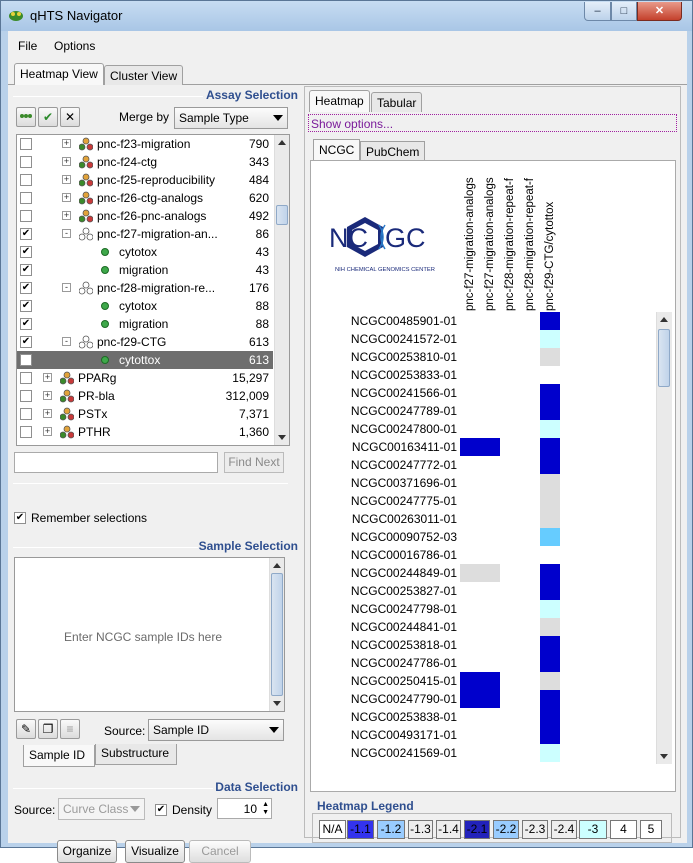 The height and width of the screenshot is (863, 693). I want to click on tree-row: + pnc-f24-ctg 343, so click(145, 162).